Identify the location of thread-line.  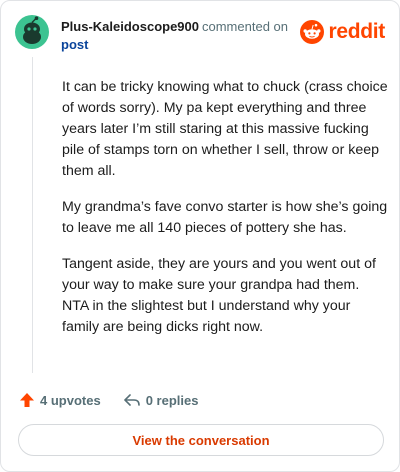
(32, 215).